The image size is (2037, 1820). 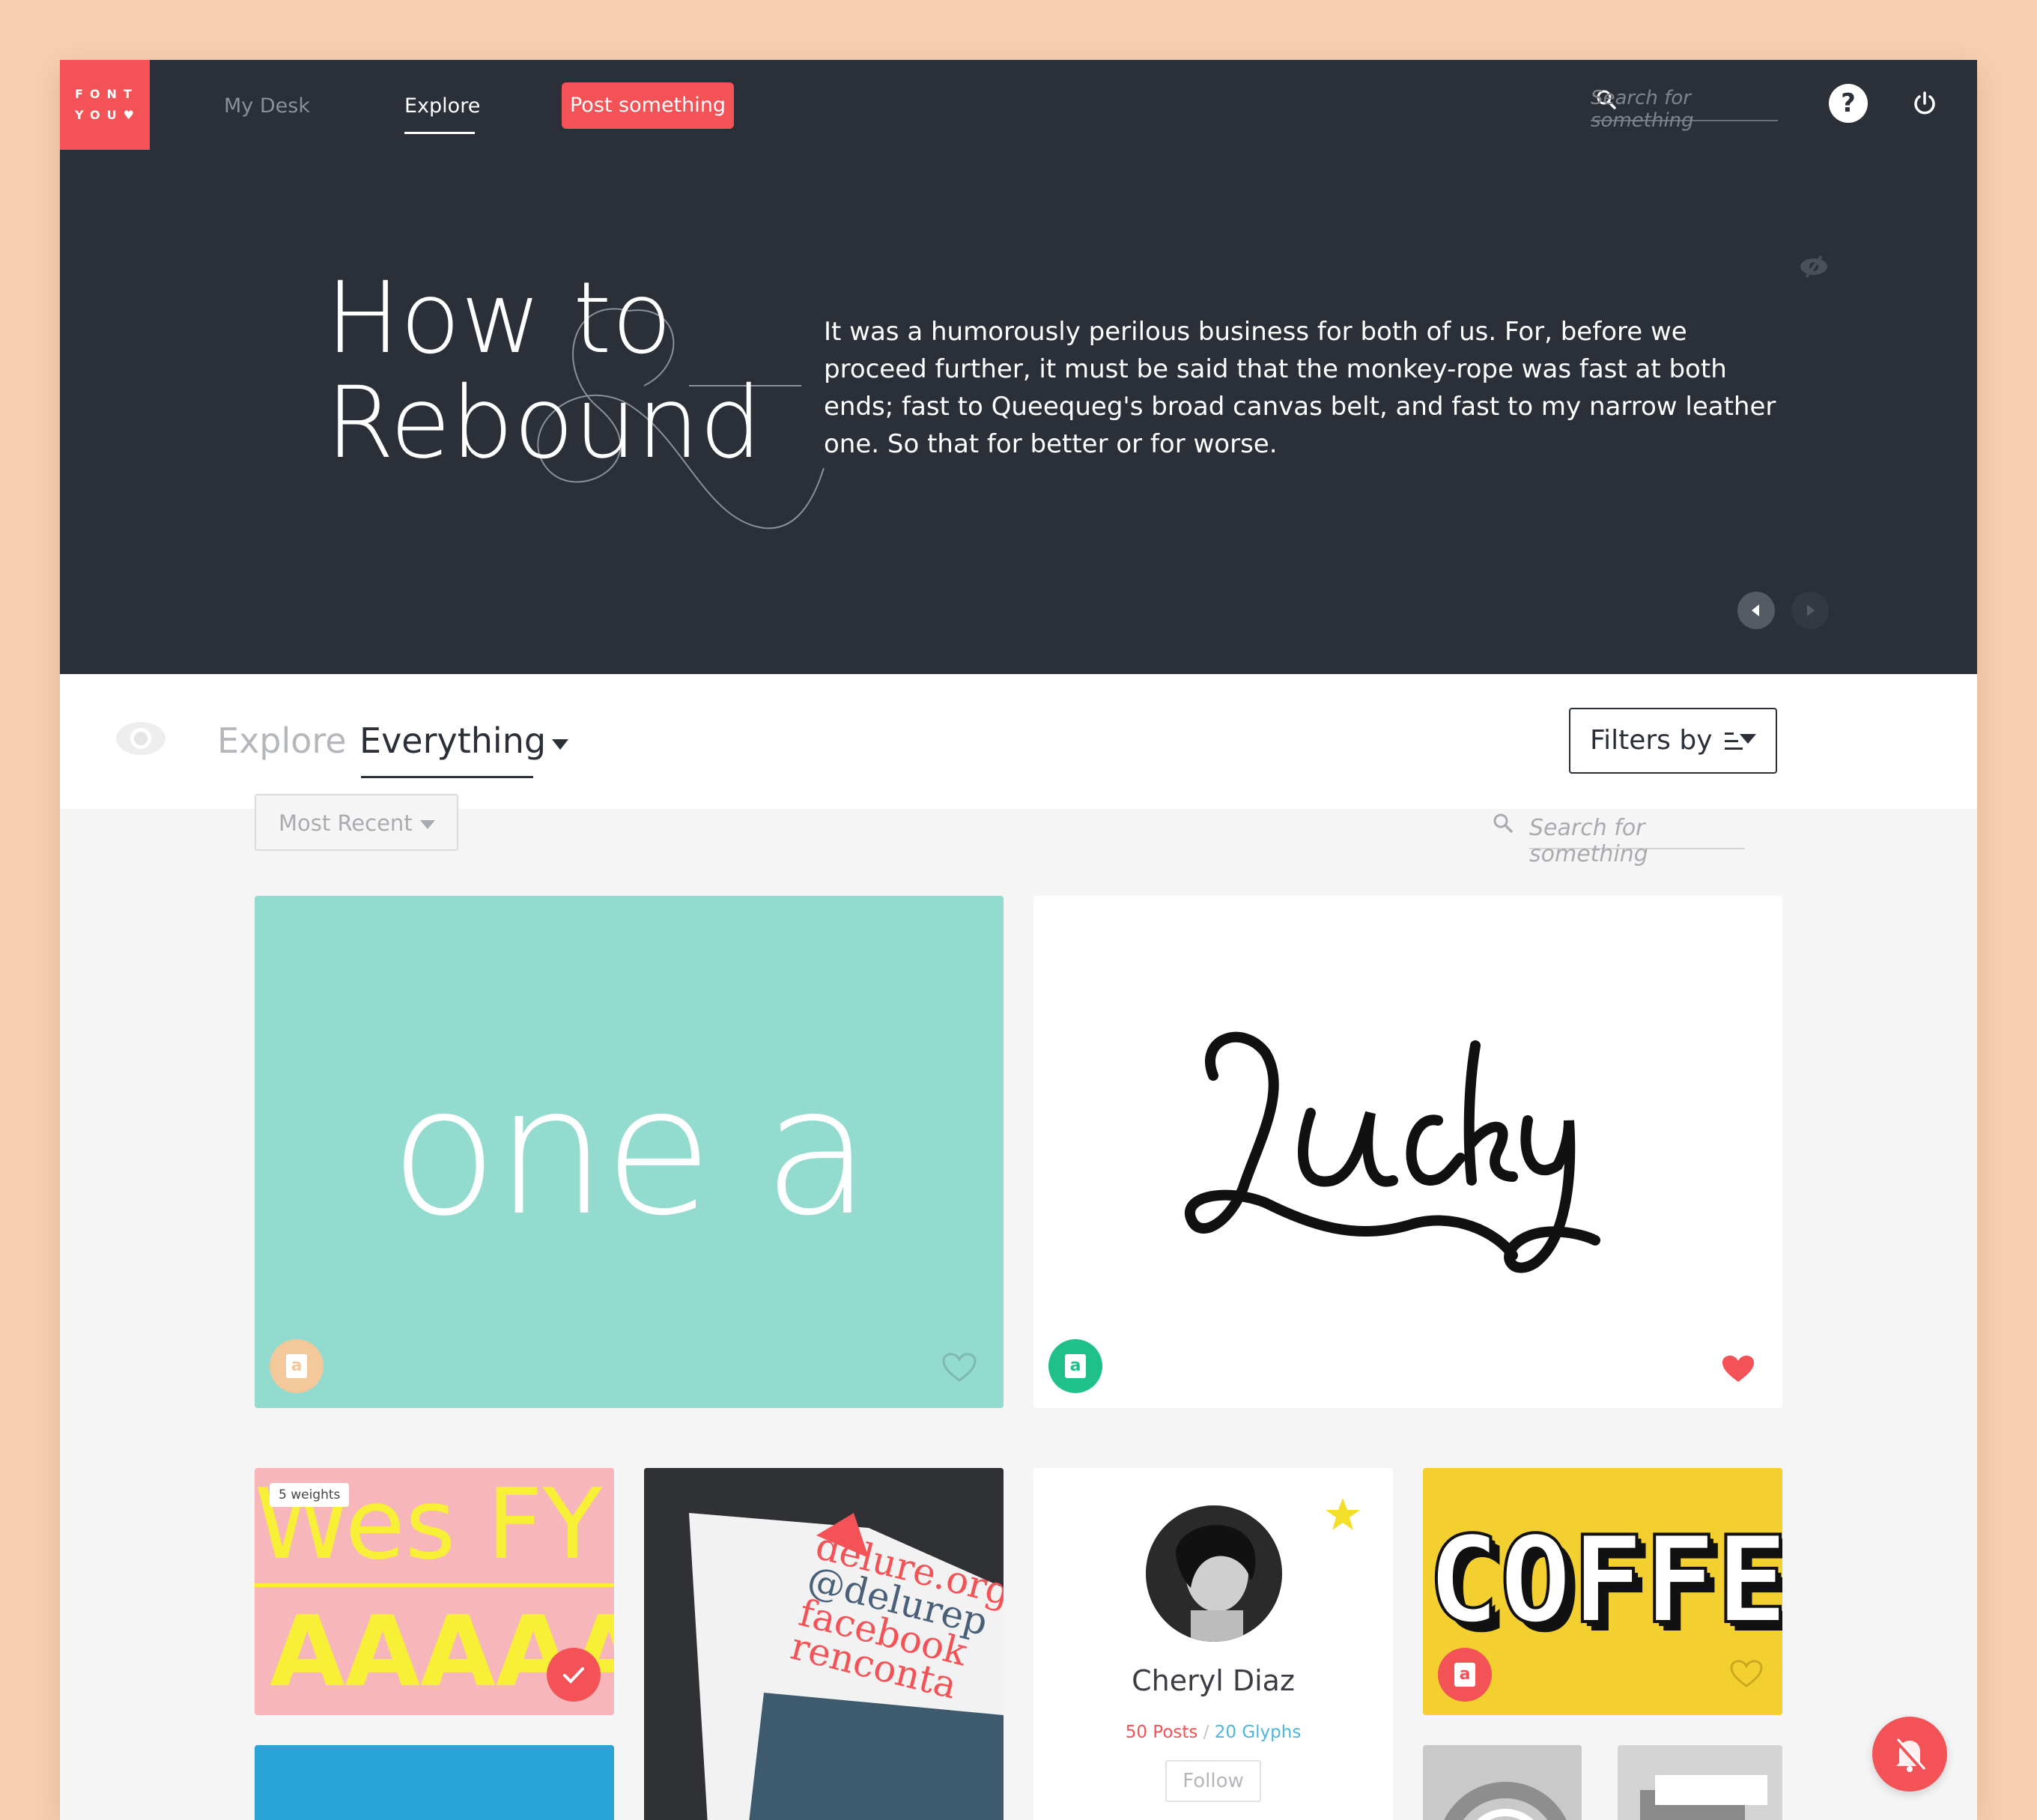 What do you see at coordinates (442, 106) in the screenshot?
I see `nav-link-explore: Explore` at bounding box center [442, 106].